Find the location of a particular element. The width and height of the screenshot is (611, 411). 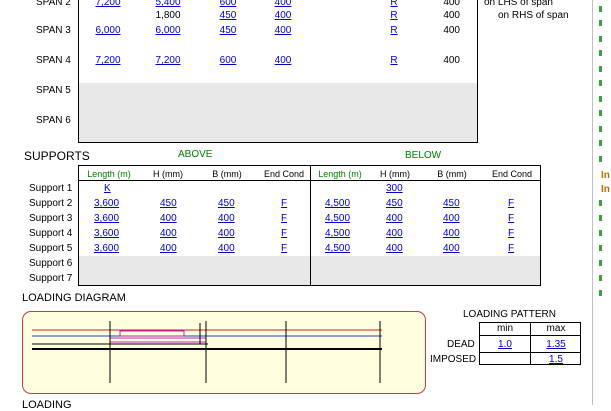

green-marker-strip is located at coordinates (600, 151).